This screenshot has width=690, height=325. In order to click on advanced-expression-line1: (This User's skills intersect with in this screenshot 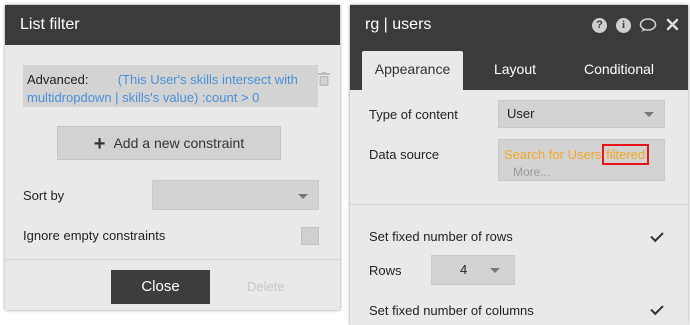, I will do `click(208, 79)`.